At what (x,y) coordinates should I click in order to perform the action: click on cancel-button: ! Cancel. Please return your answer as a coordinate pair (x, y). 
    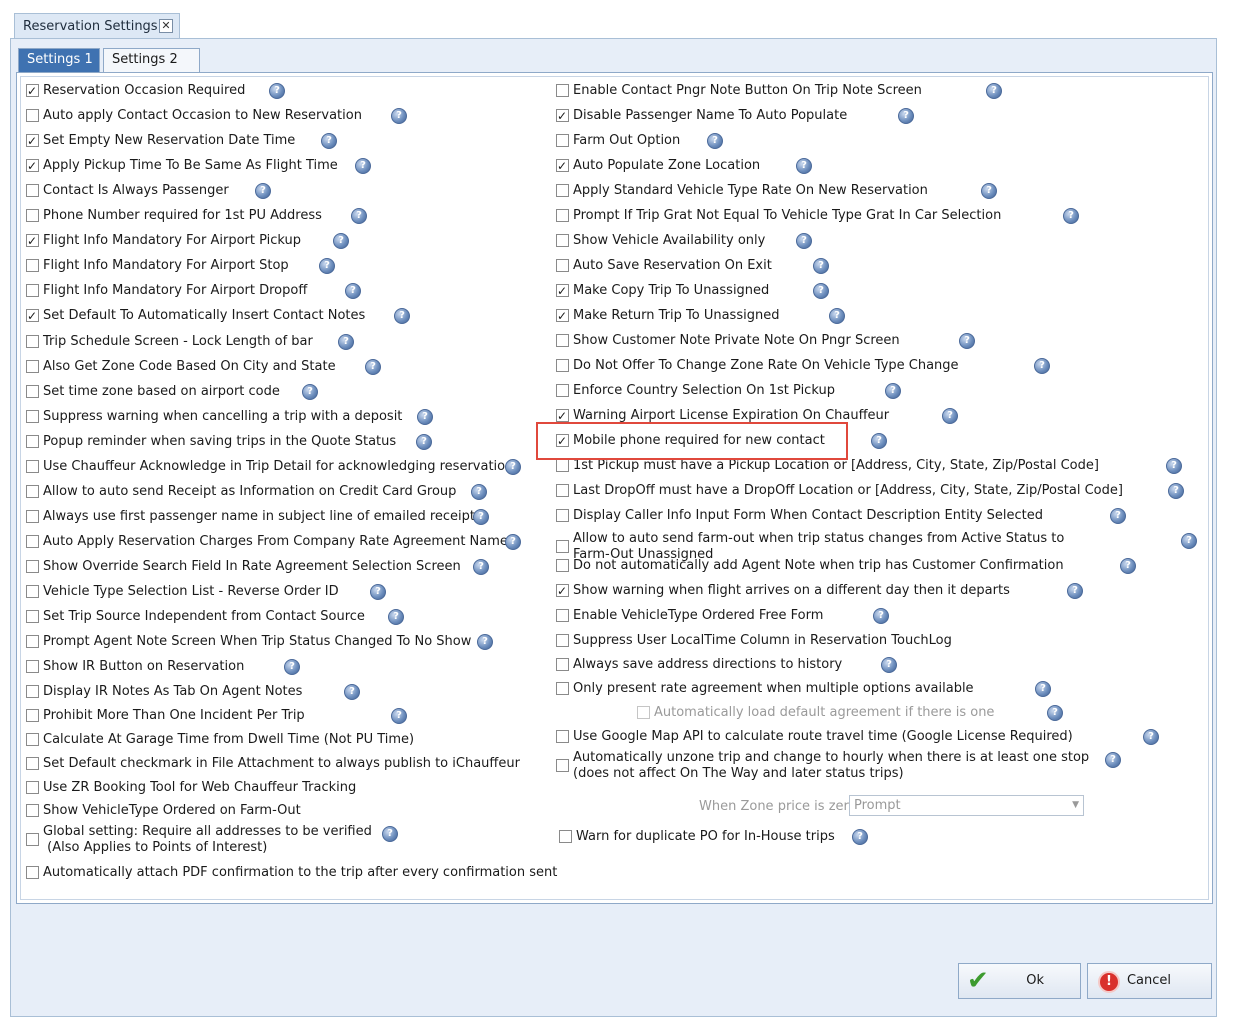
    Looking at the image, I should click on (1149, 981).